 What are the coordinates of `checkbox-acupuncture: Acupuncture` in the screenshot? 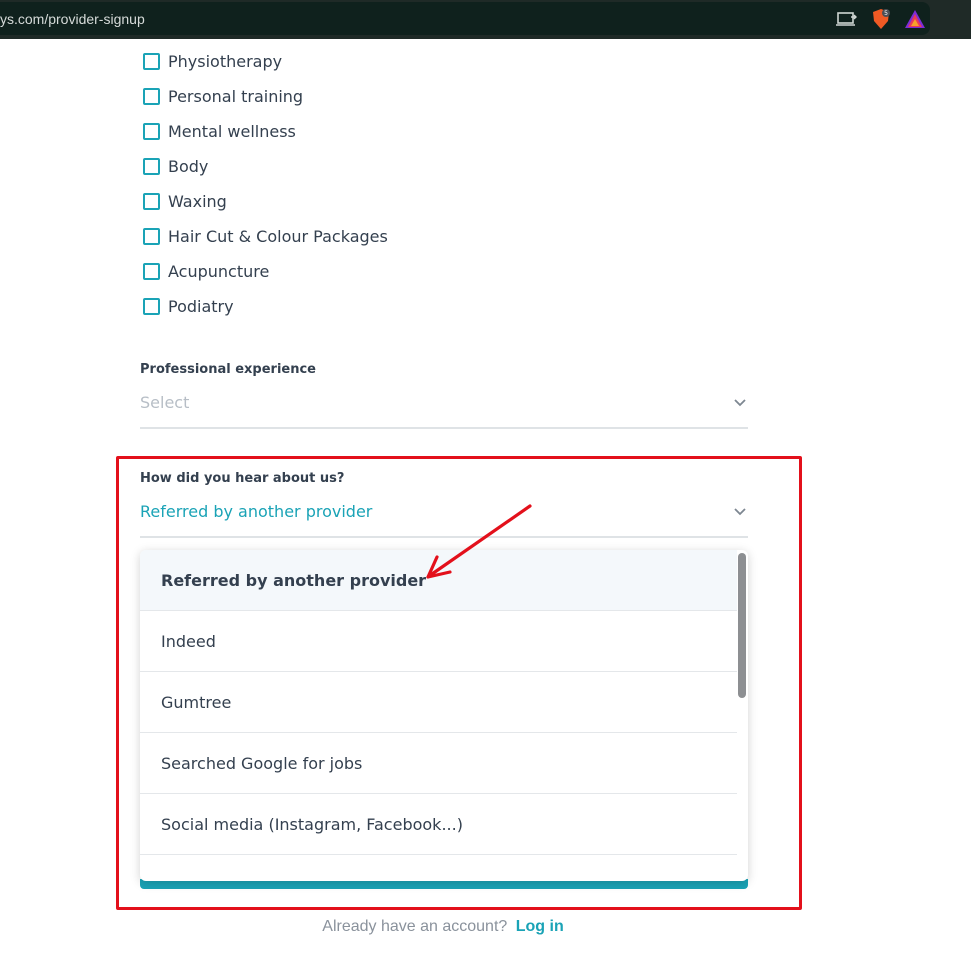 It's located at (206, 271).